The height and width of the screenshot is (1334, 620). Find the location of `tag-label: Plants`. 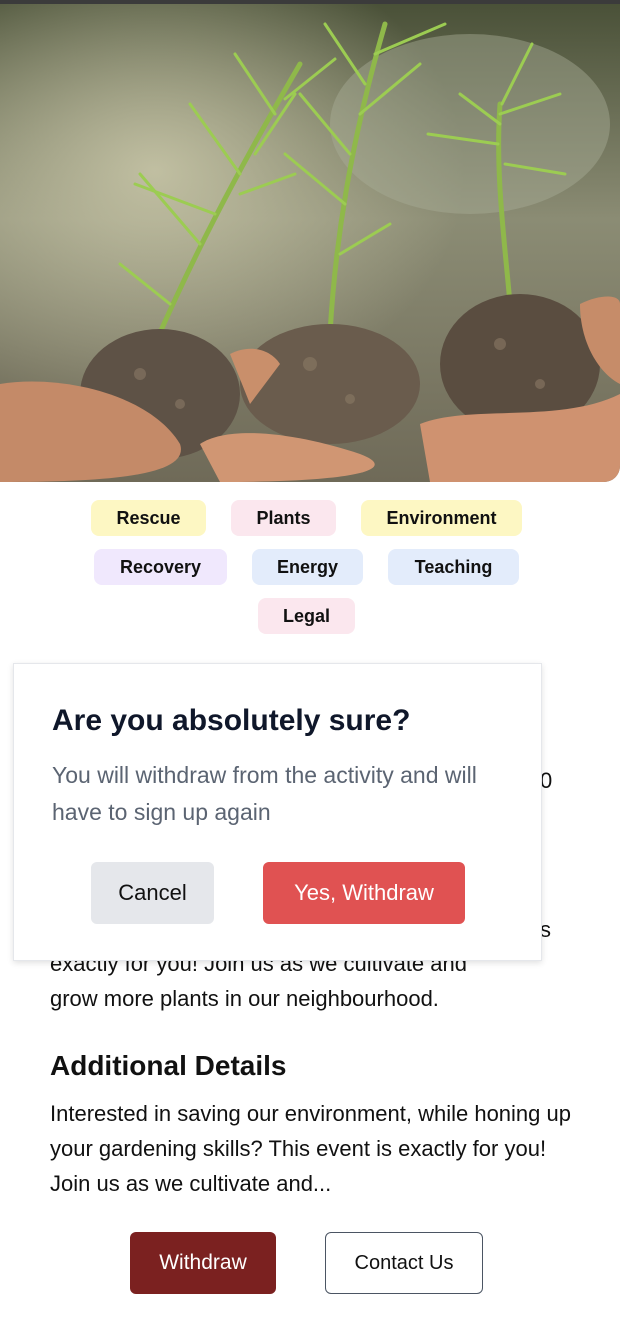

tag-label: Plants is located at coordinates (283, 517).